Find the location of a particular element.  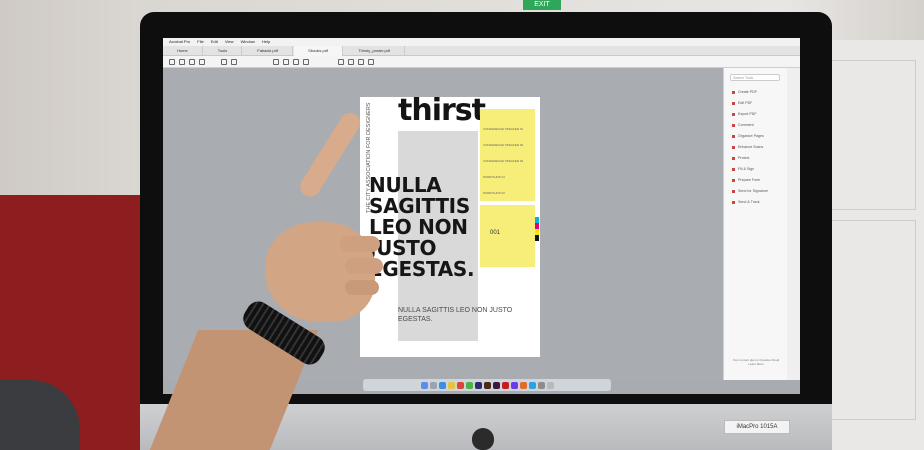

cabinet-door-bottom is located at coordinates (873, 320).